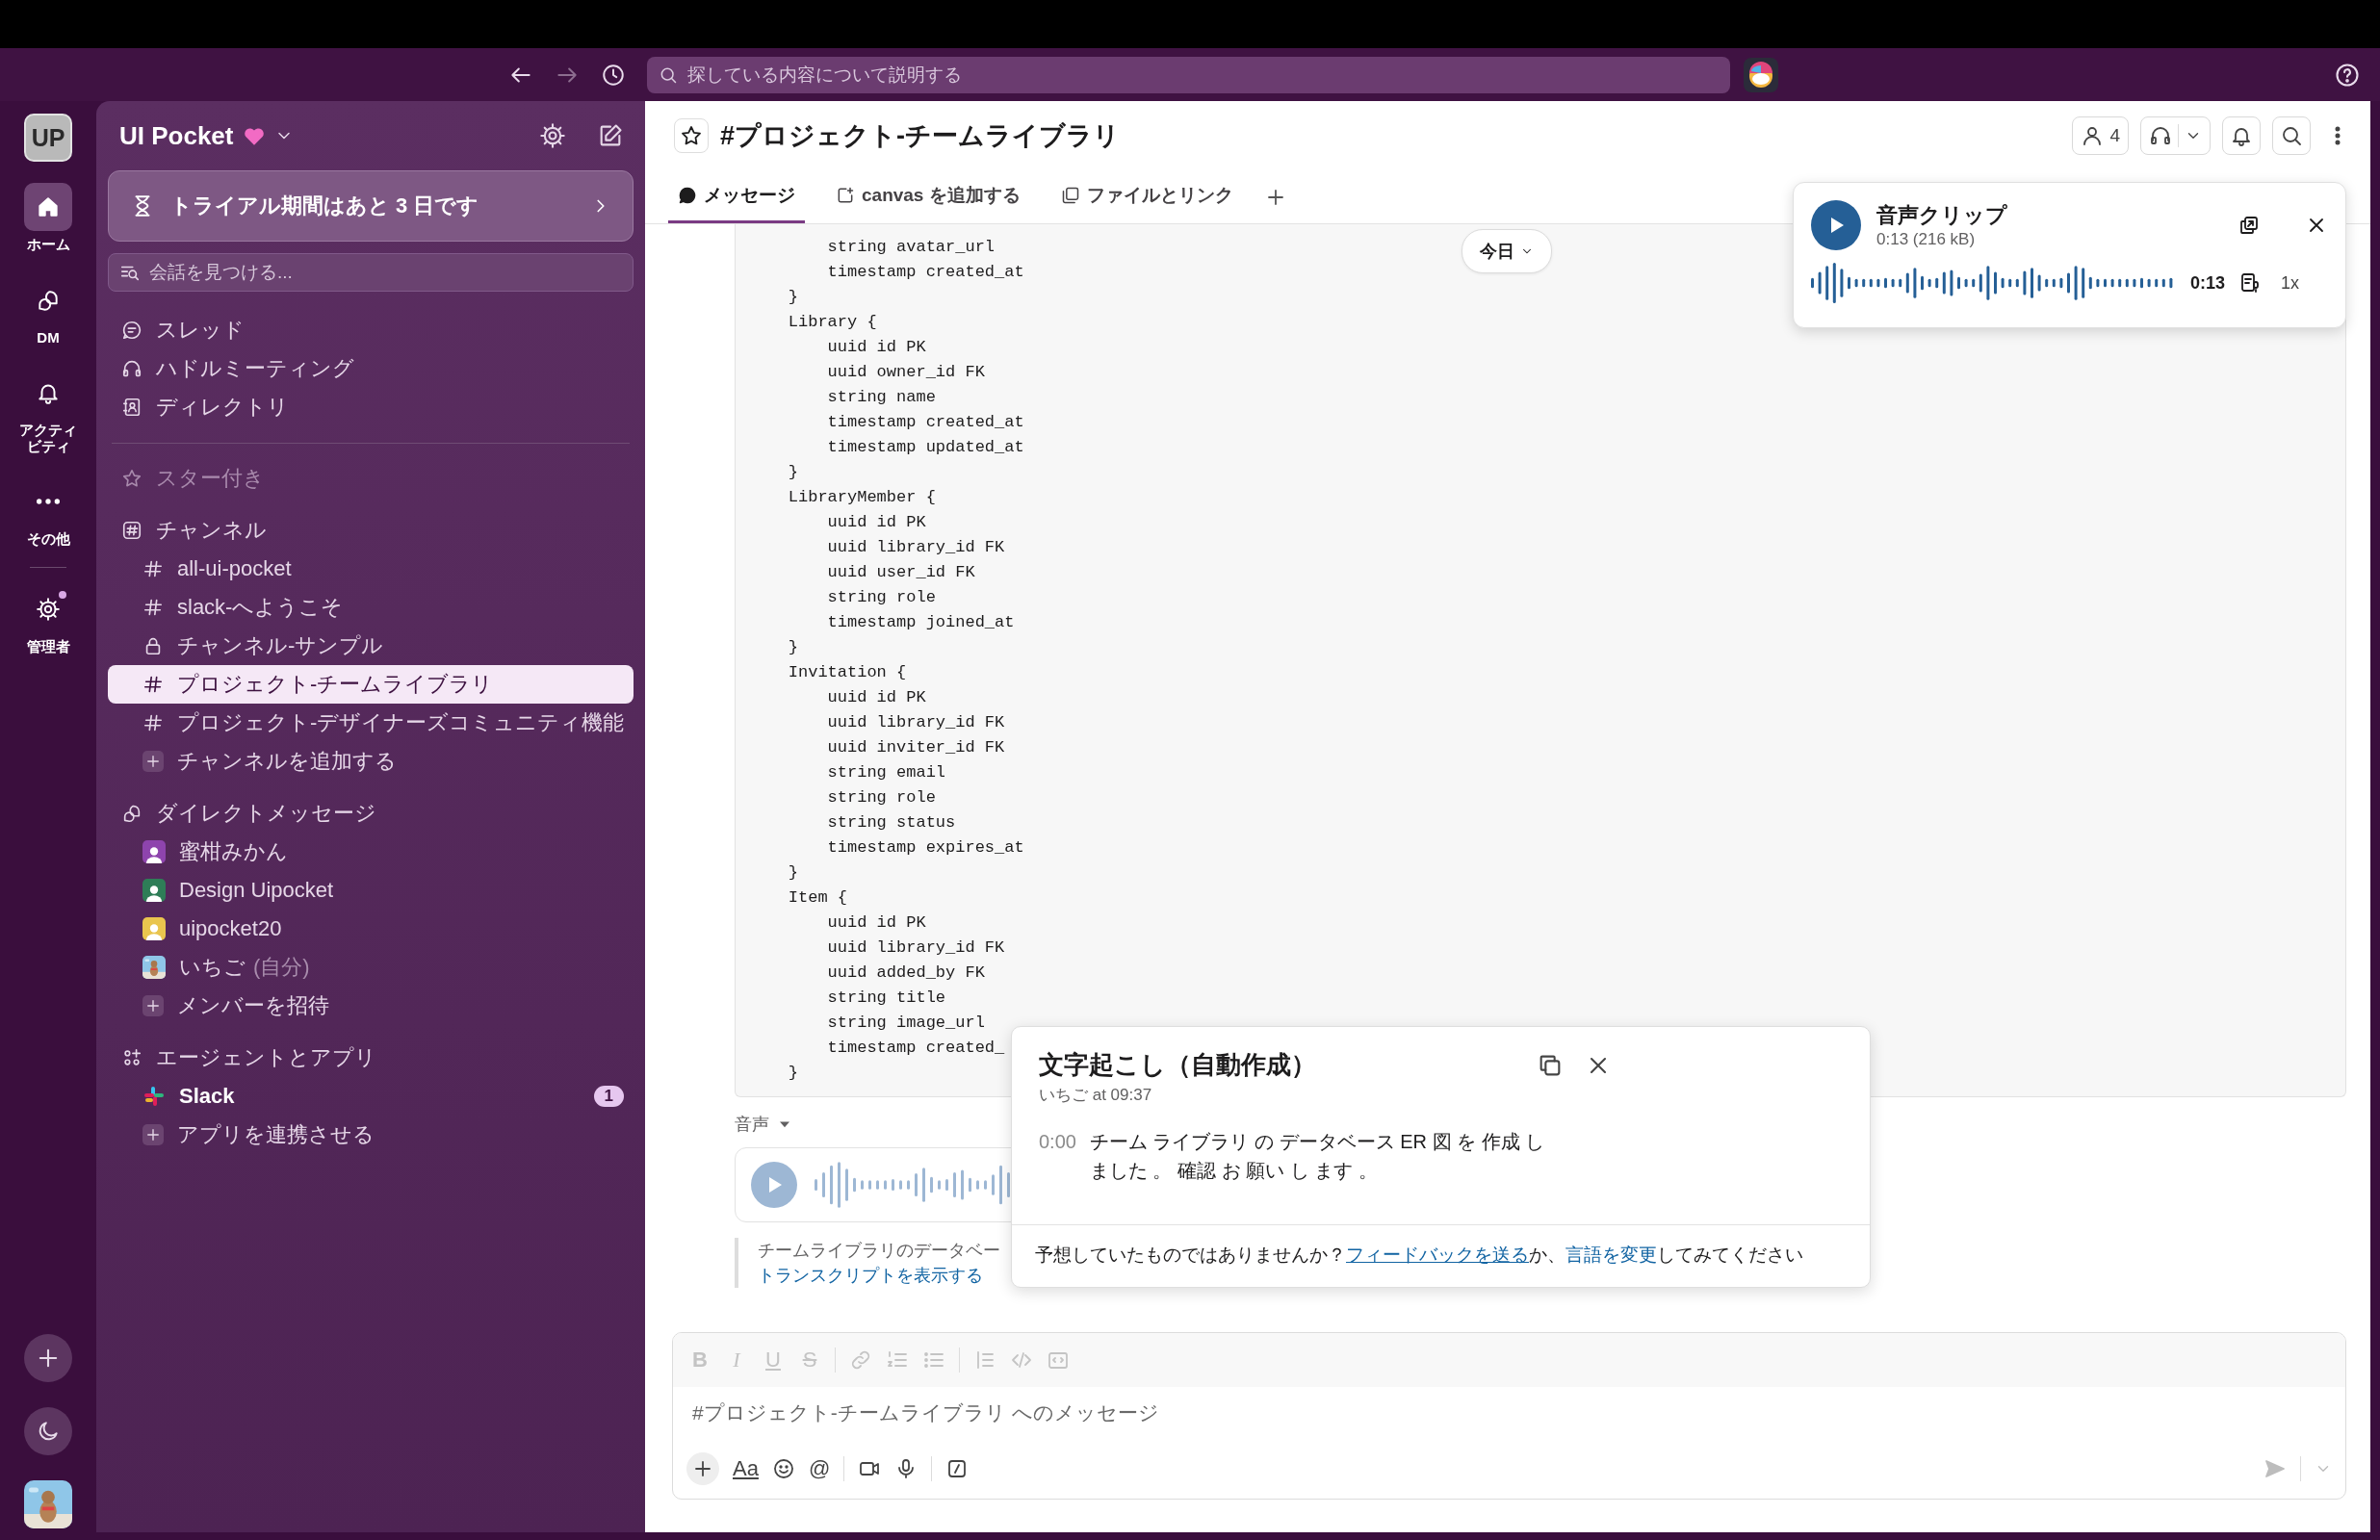 Image resolution: width=2380 pixels, height=1540 pixels. Describe the element at coordinates (925, 848) in the screenshot. I see `code-line: timestamp expires_at` at that location.